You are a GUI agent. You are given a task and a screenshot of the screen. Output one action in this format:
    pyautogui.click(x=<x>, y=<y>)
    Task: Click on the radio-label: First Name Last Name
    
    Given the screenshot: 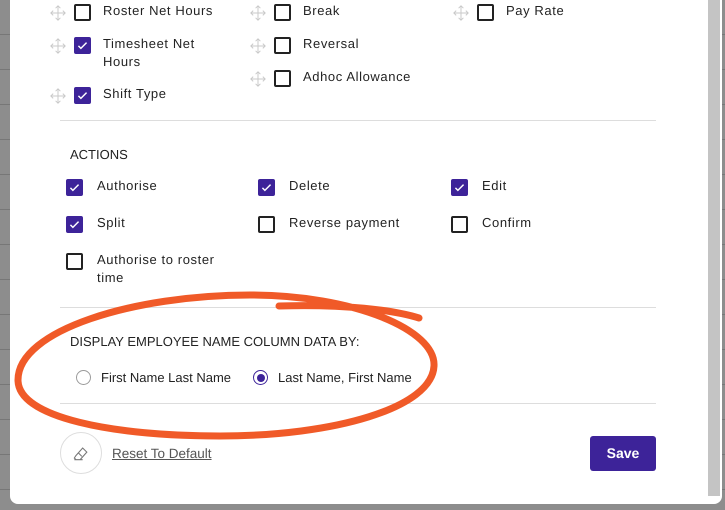 What is the action you would take?
    pyautogui.click(x=166, y=377)
    